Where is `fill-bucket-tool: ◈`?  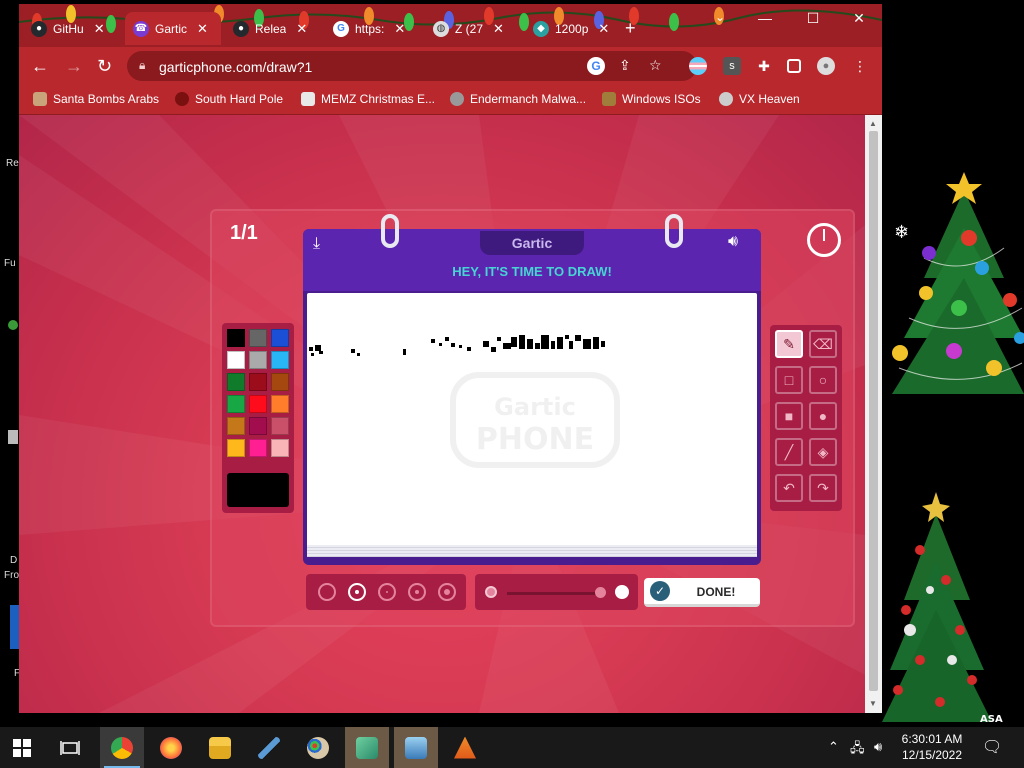
fill-bucket-tool: ◈ is located at coordinates (823, 452).